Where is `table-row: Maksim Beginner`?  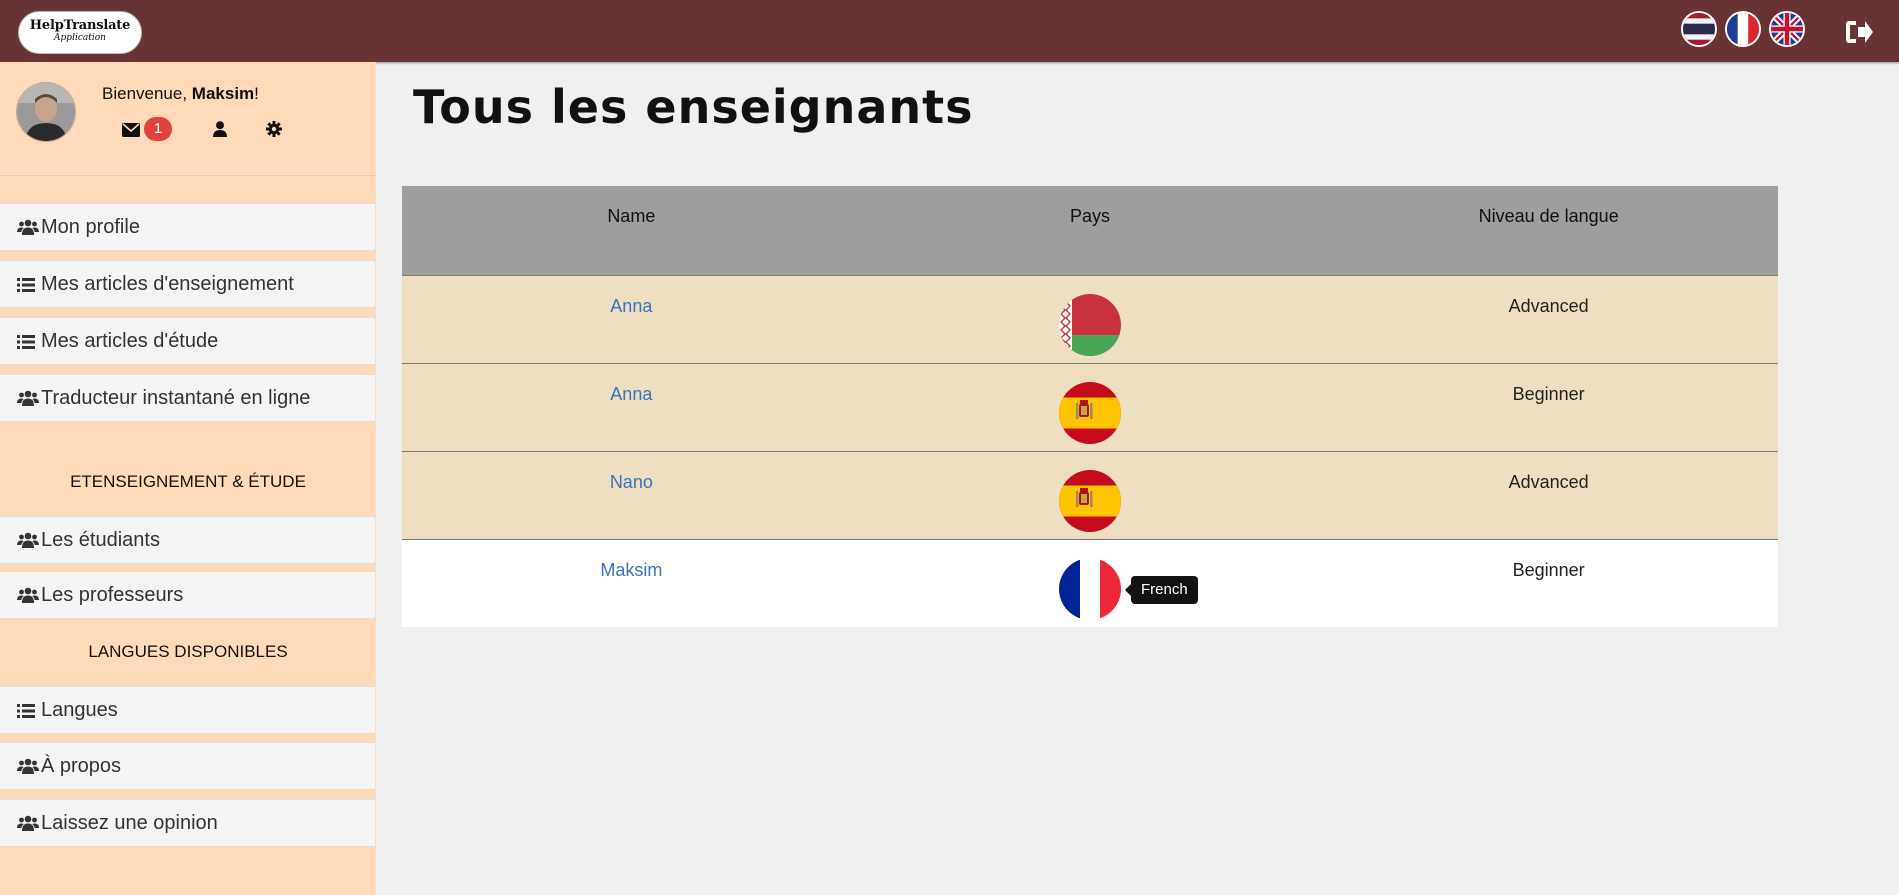
table-row: Maksim Beginner is located at coordinates (1090, 582).